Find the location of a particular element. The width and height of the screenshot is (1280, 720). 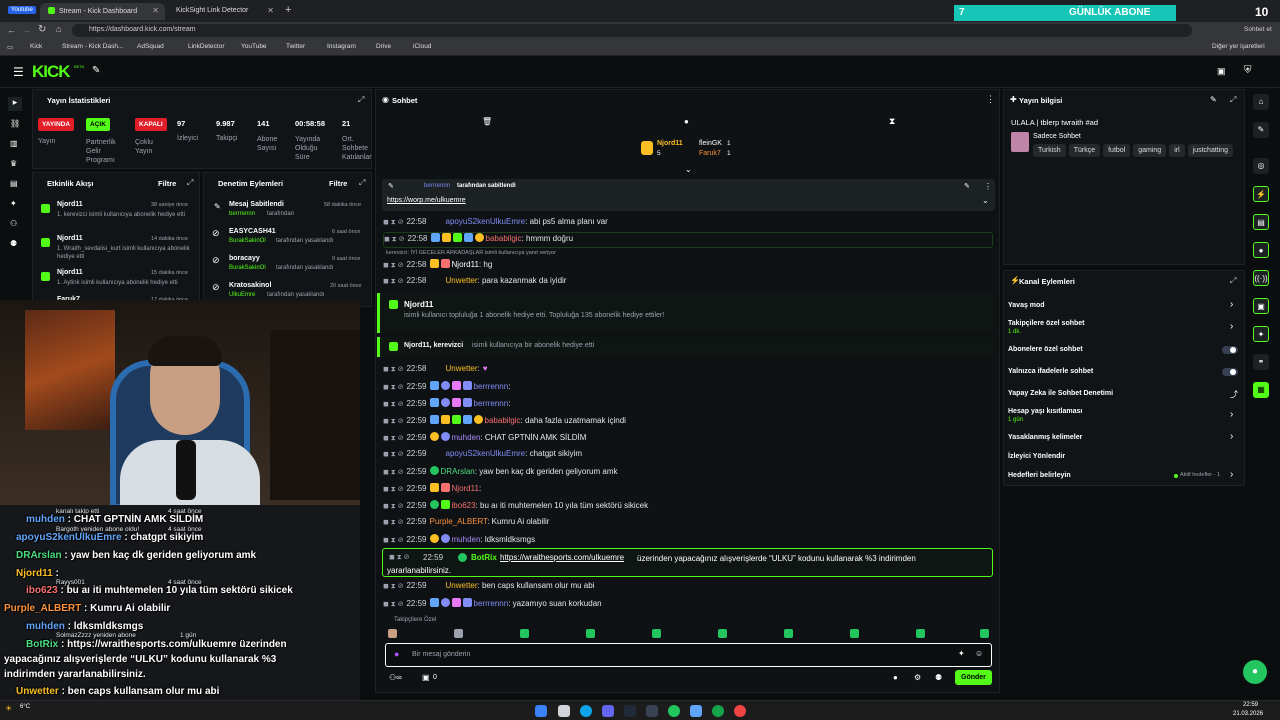

top-gifter-name: Njord11 is located at coordinates (670, 143).